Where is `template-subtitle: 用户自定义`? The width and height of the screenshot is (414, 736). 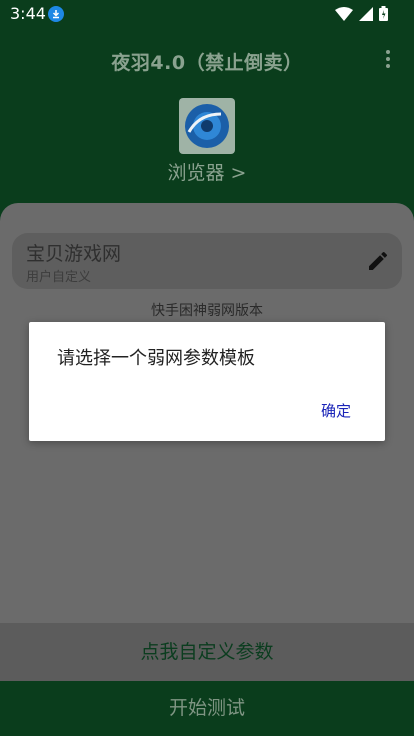
template-subtitle: 用户自定义 is located at coordinates (59, 277).